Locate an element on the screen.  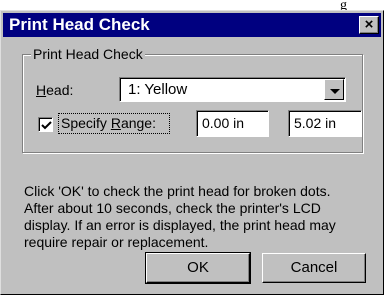
ok-button-label: OK is located at coordinates (198, 267).